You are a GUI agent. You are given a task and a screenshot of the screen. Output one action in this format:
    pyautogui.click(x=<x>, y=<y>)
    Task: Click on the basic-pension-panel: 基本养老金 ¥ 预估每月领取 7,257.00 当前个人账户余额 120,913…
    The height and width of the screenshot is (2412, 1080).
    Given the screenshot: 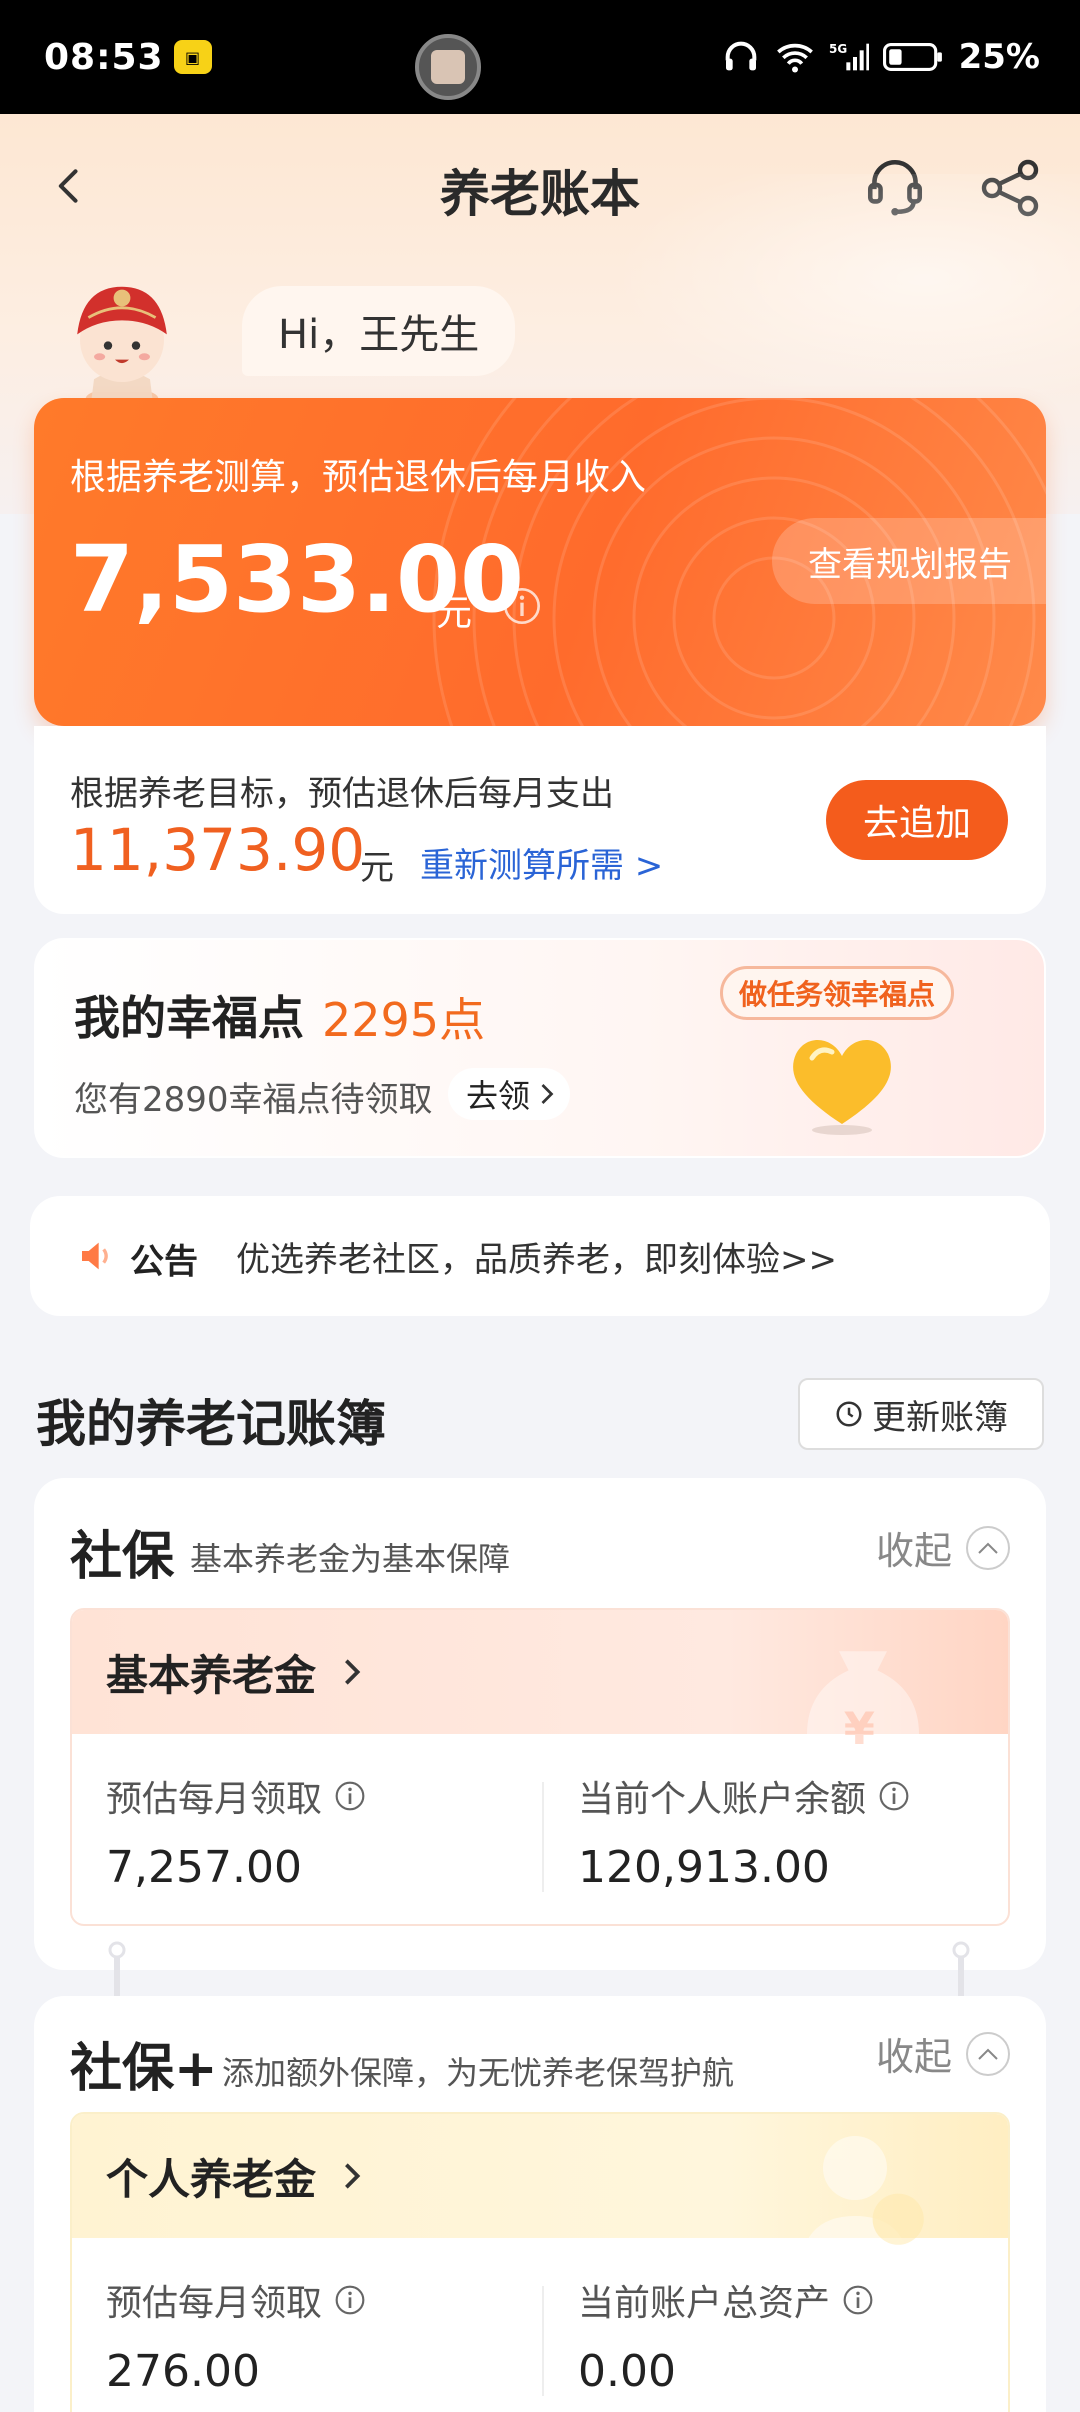 What is the action you would take?
    pyautogui.click(x=540, y=1767)
    